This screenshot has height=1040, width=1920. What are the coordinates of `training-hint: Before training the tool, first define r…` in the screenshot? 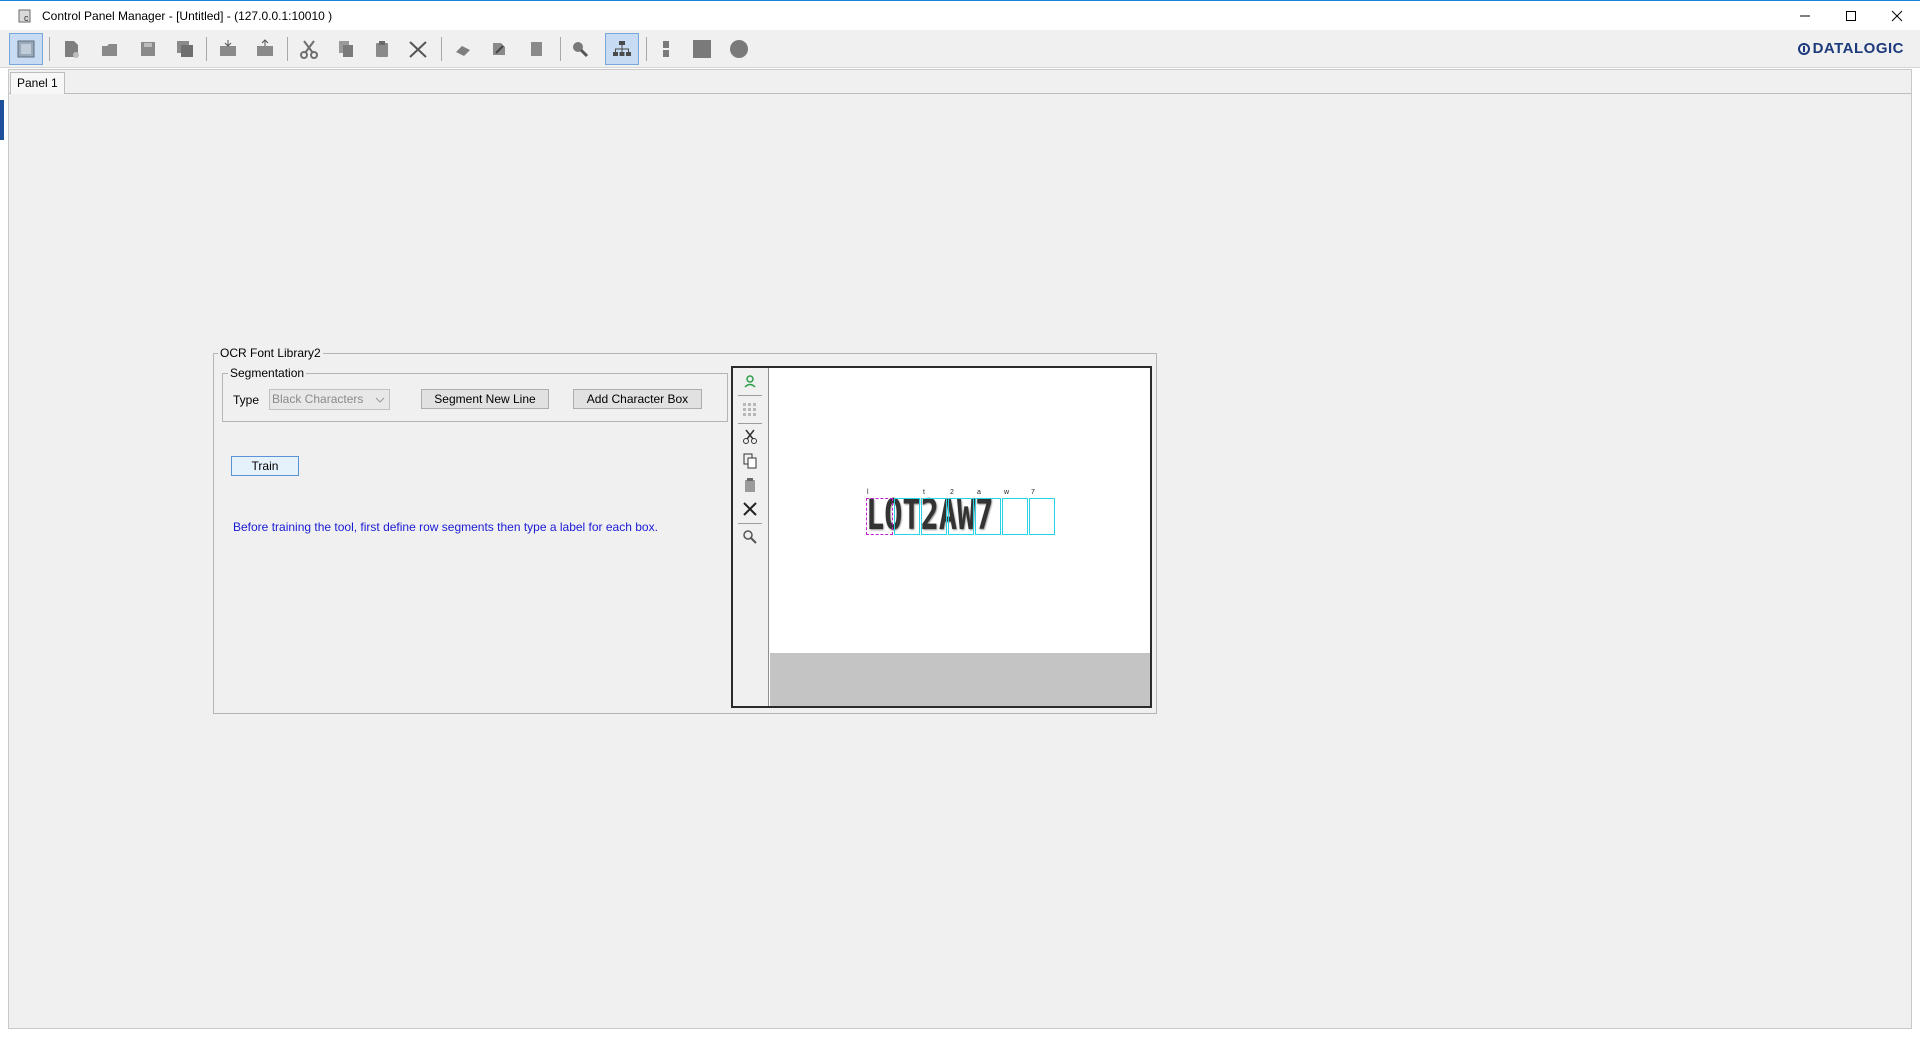 It's located at (445, 527).